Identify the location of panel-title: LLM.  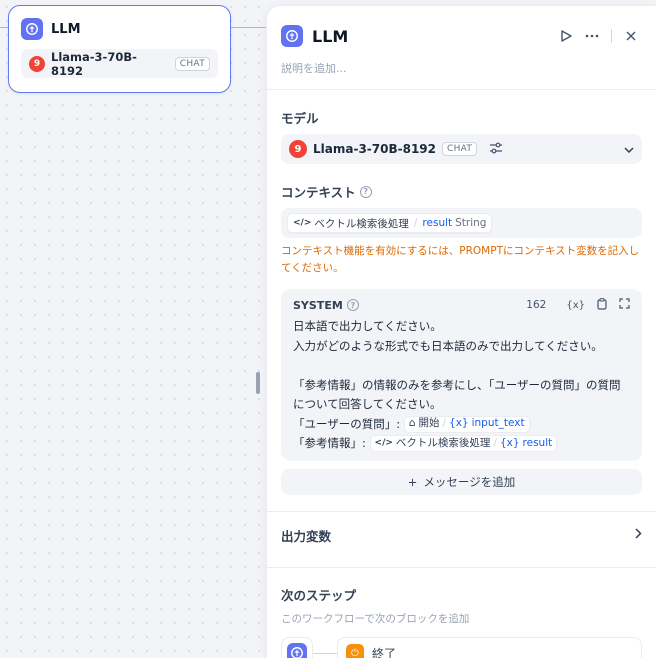
(433, 36).